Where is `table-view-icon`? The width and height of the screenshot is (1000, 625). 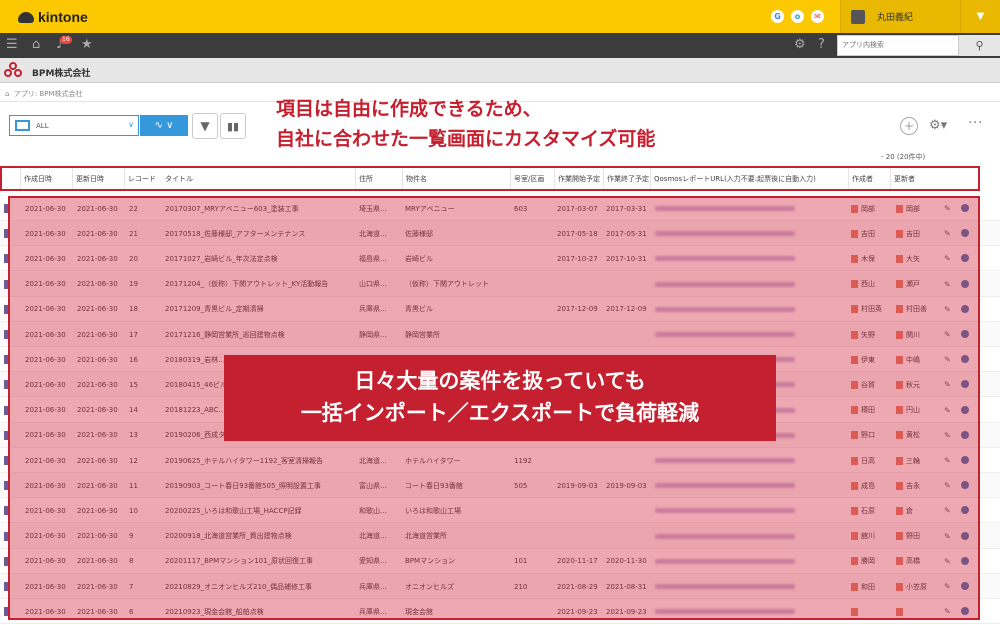 table-view-icon is located at coordinates (22, 125).